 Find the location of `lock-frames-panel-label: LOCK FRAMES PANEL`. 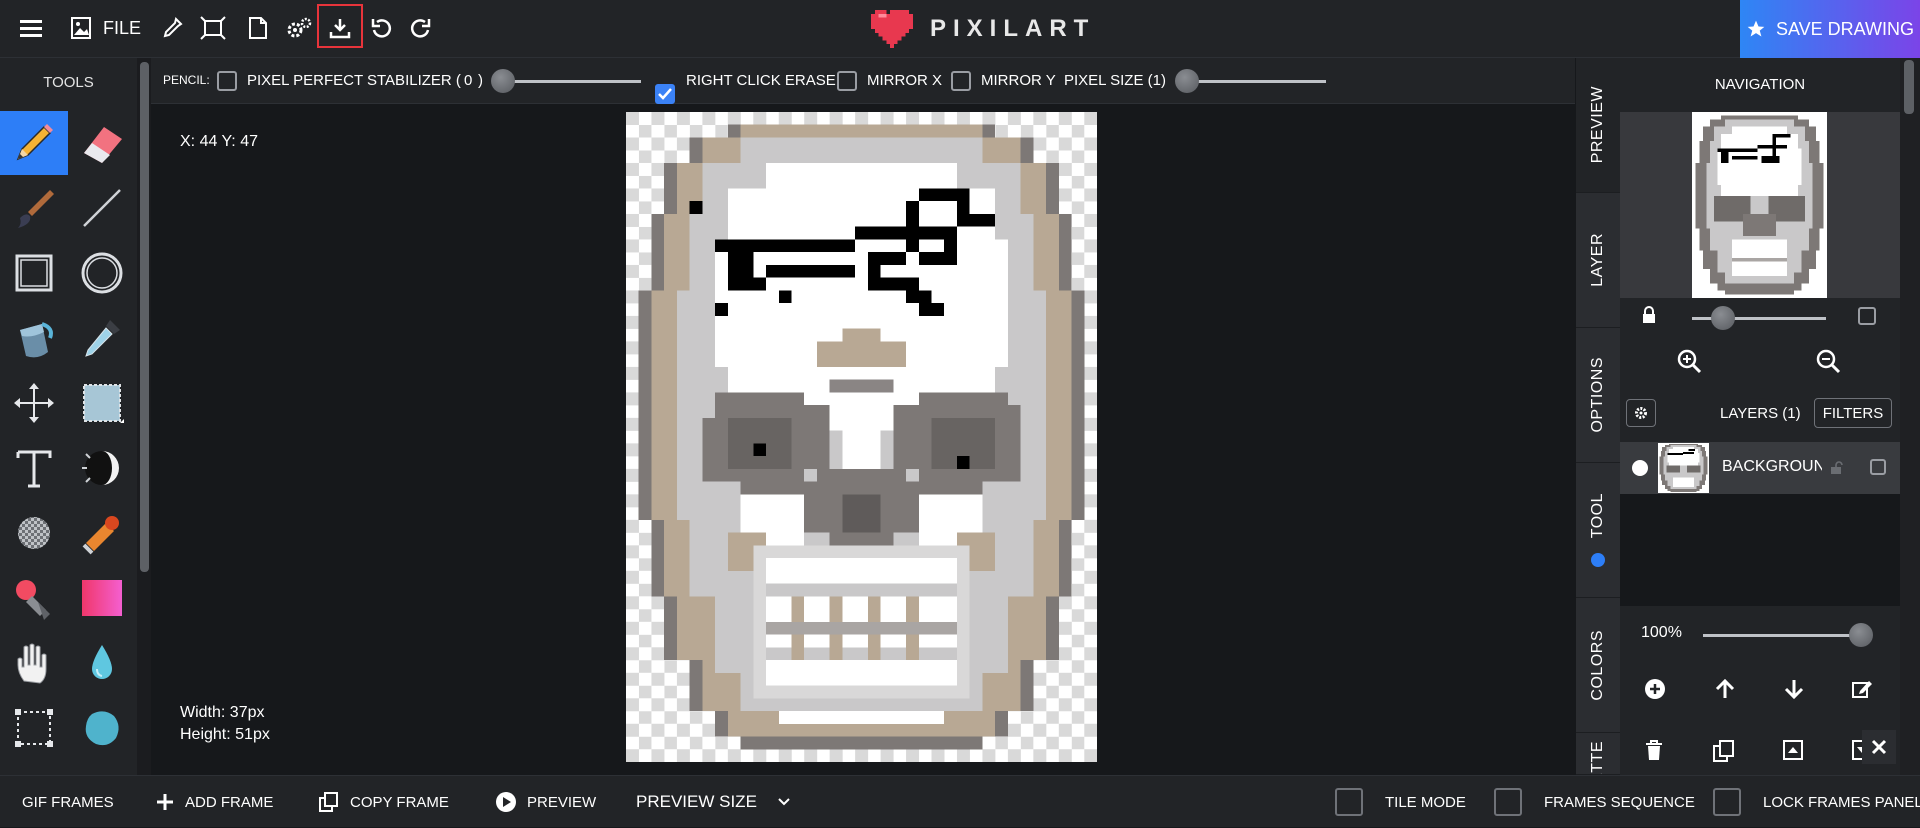

lock-frames-panel-label: LOCK FRAMES PANEL is located at coordinates (1841, 802).